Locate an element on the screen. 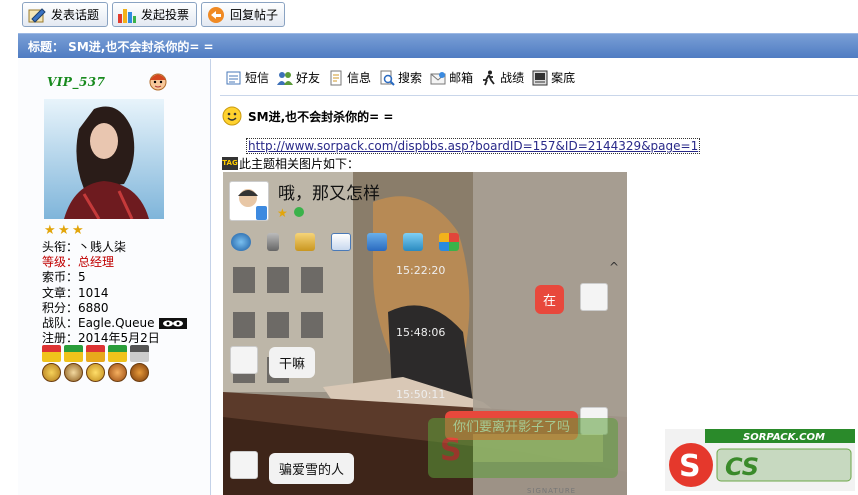 The image size is (858, 495). info-label: 信息 is located at coordinates (359, 78).